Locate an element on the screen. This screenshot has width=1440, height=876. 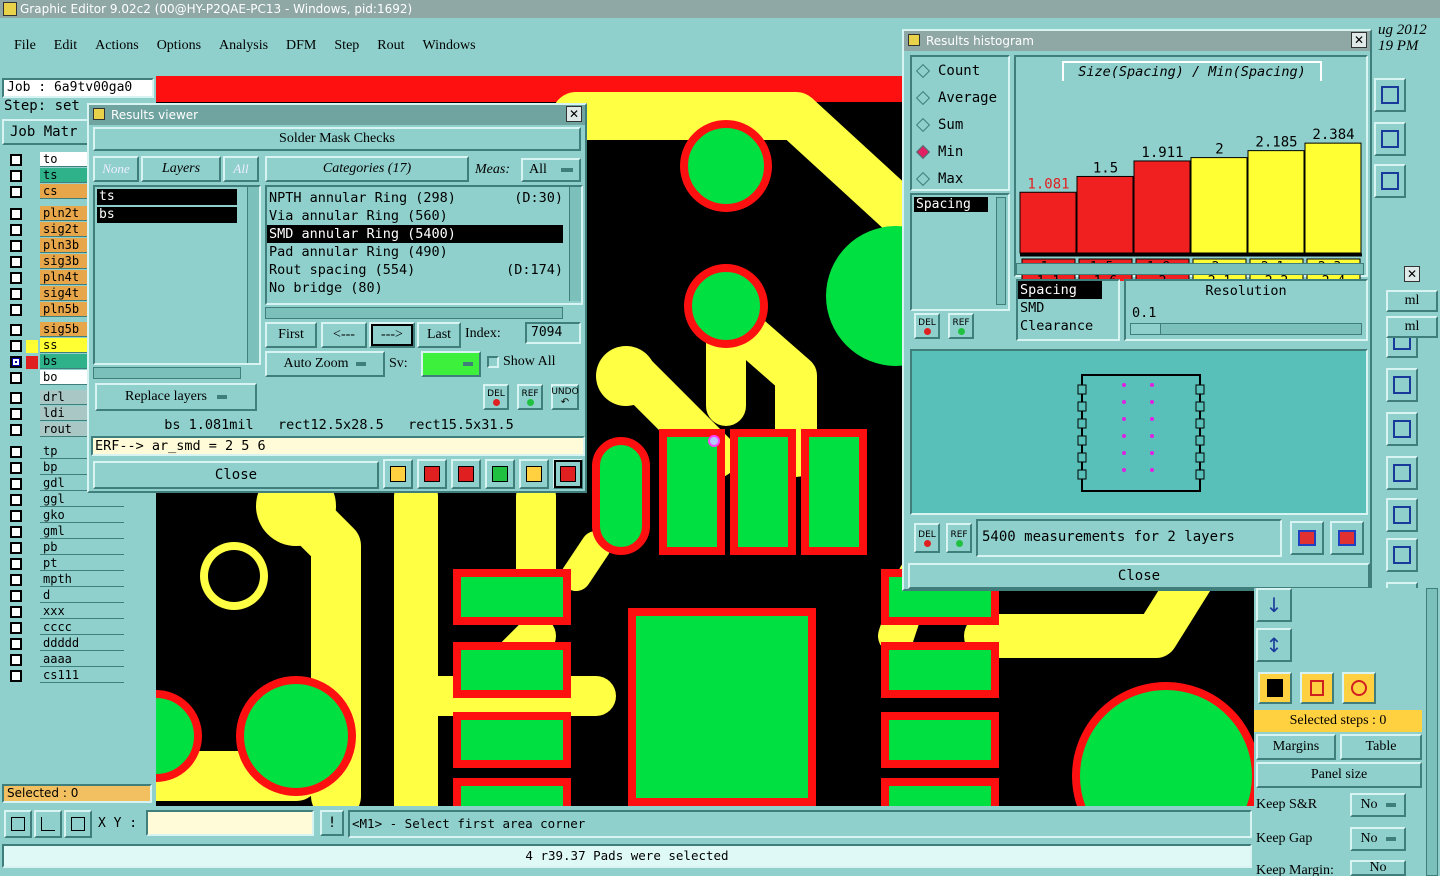
layer-toggle-bo is located at coordinates (16, 378).